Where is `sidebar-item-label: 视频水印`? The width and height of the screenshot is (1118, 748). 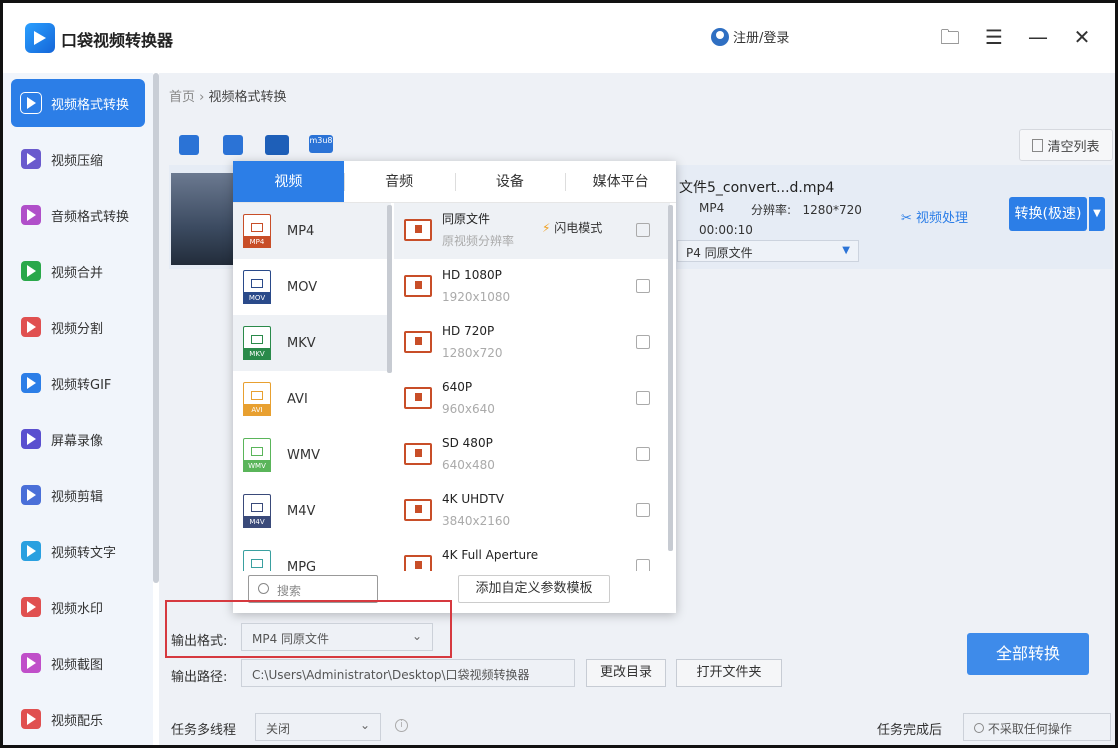
sidebar-item-label: 视频水印 is located at coordinates (77, 609).